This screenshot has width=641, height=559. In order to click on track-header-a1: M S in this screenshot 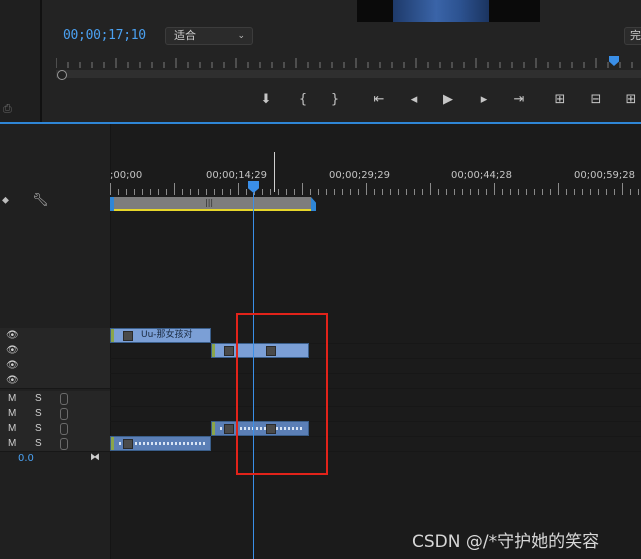, I will do `click(55, 398)`.